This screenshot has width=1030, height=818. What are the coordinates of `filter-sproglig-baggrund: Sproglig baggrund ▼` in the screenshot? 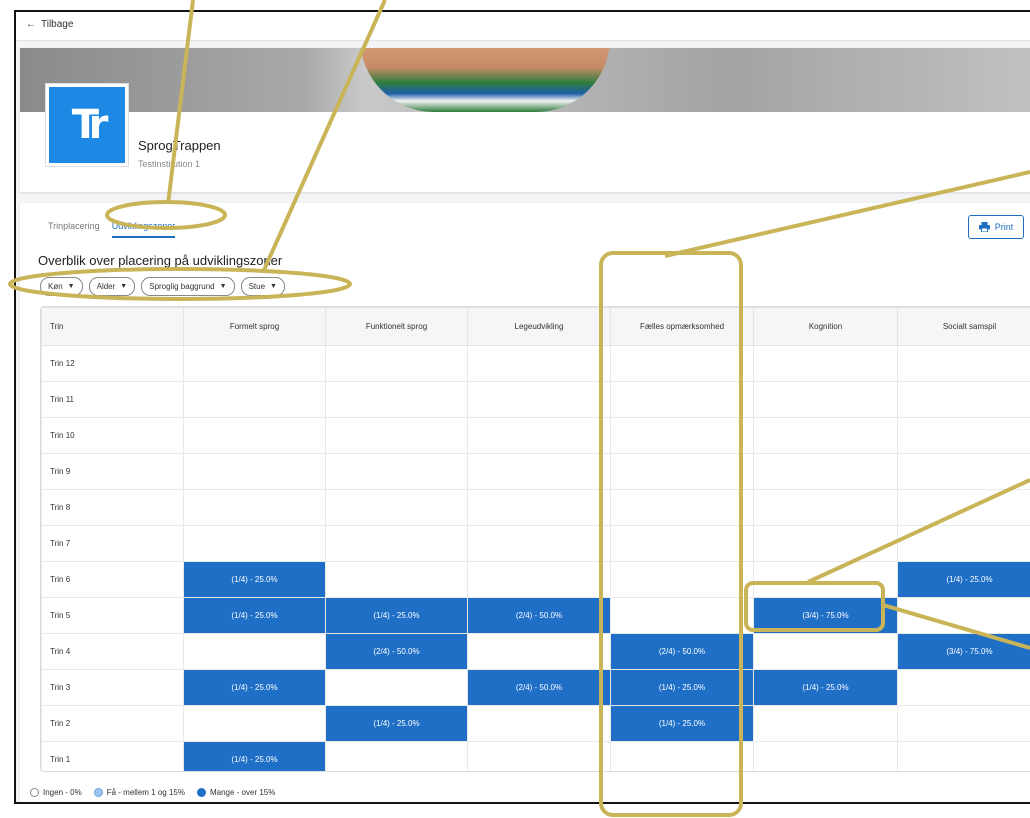 It's located at (188, 286).